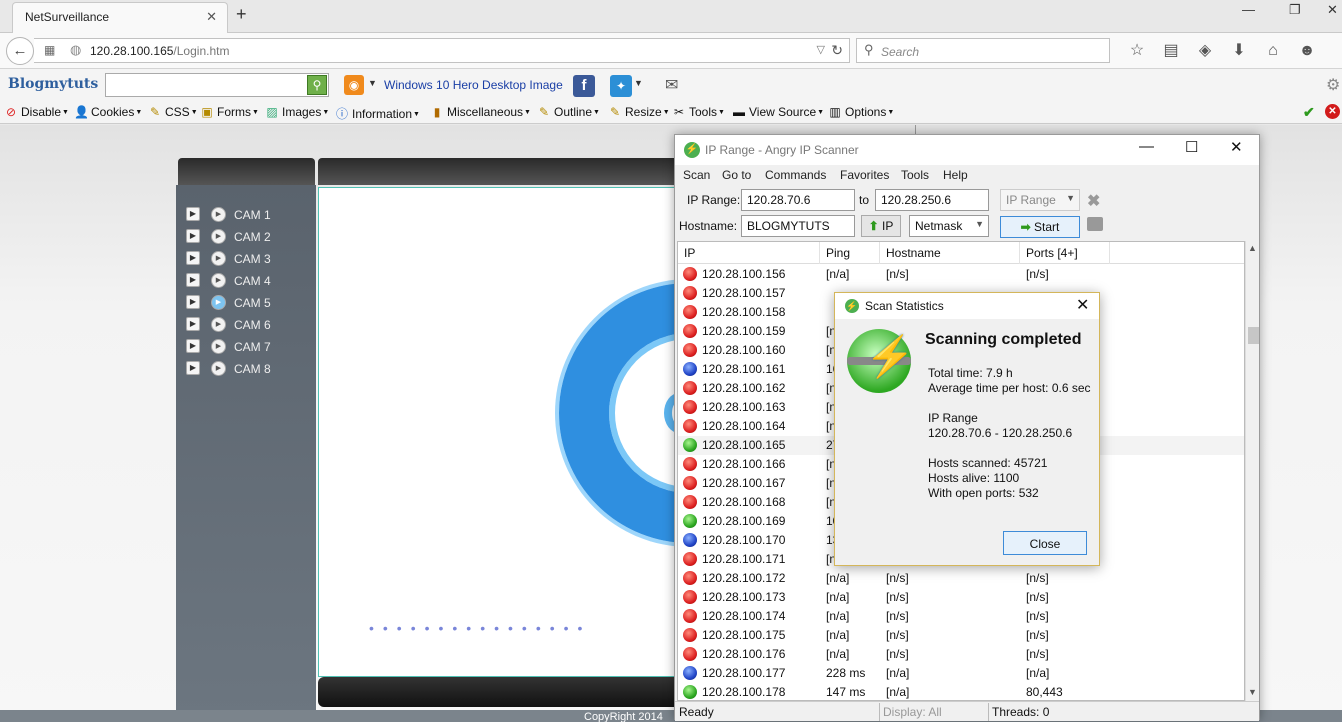 This screenshot has width=1342, height=722. Describe the element at coordinates (639, 112) in the screenshot. I see `devbar-resize: ✎ Resize▼` at that location.